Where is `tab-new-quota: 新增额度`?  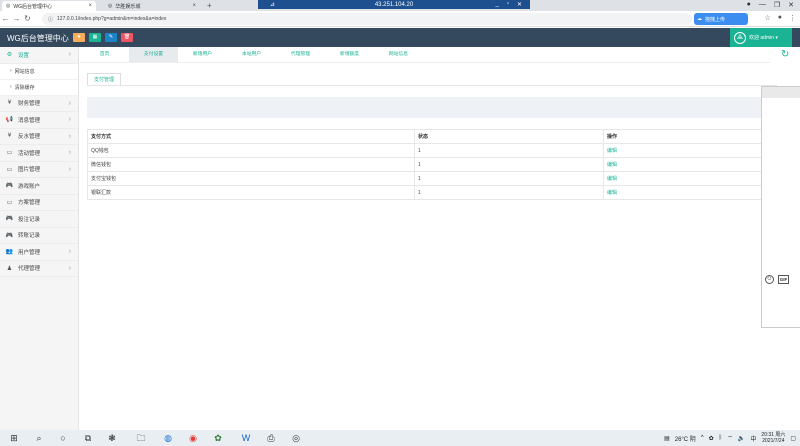
tab-new-quota: 新增额度 is located at coordinates (349, 54).